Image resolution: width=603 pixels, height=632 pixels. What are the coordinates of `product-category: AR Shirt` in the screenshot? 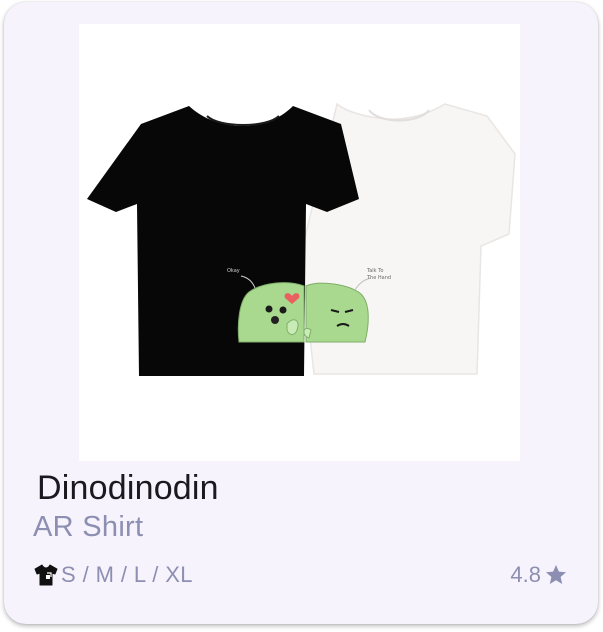 It's located at (88, 527).